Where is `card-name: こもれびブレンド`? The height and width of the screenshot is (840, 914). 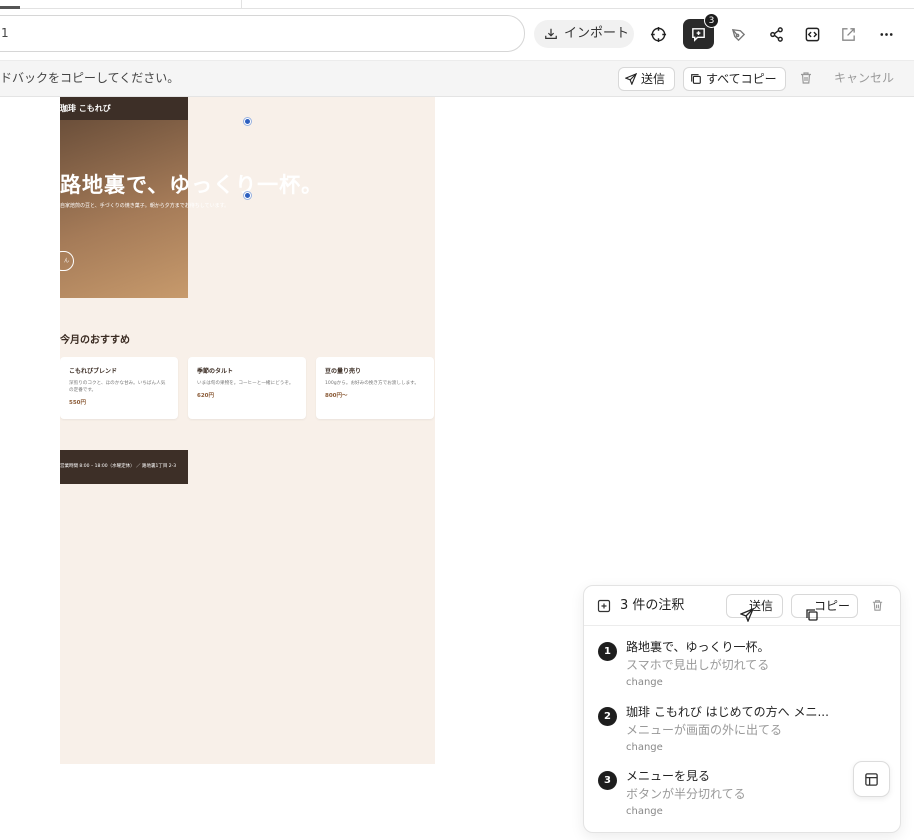
card-name: こもれびブレンド is located at coordinates (93, 371).